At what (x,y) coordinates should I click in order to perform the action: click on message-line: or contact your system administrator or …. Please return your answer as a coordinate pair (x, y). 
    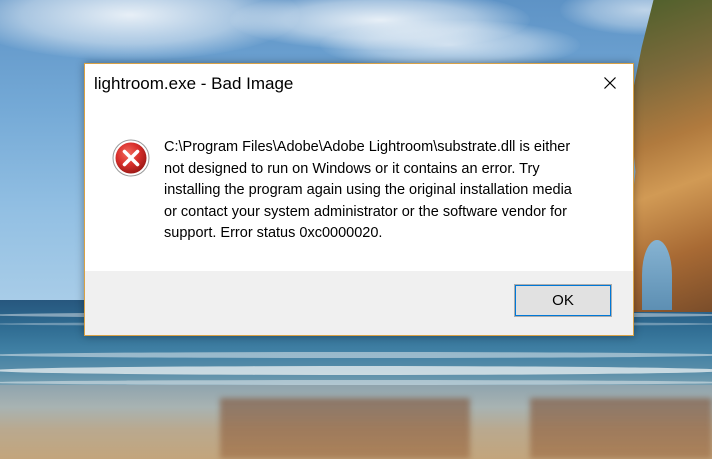
    Looking at the image, I should click on (365, 211).